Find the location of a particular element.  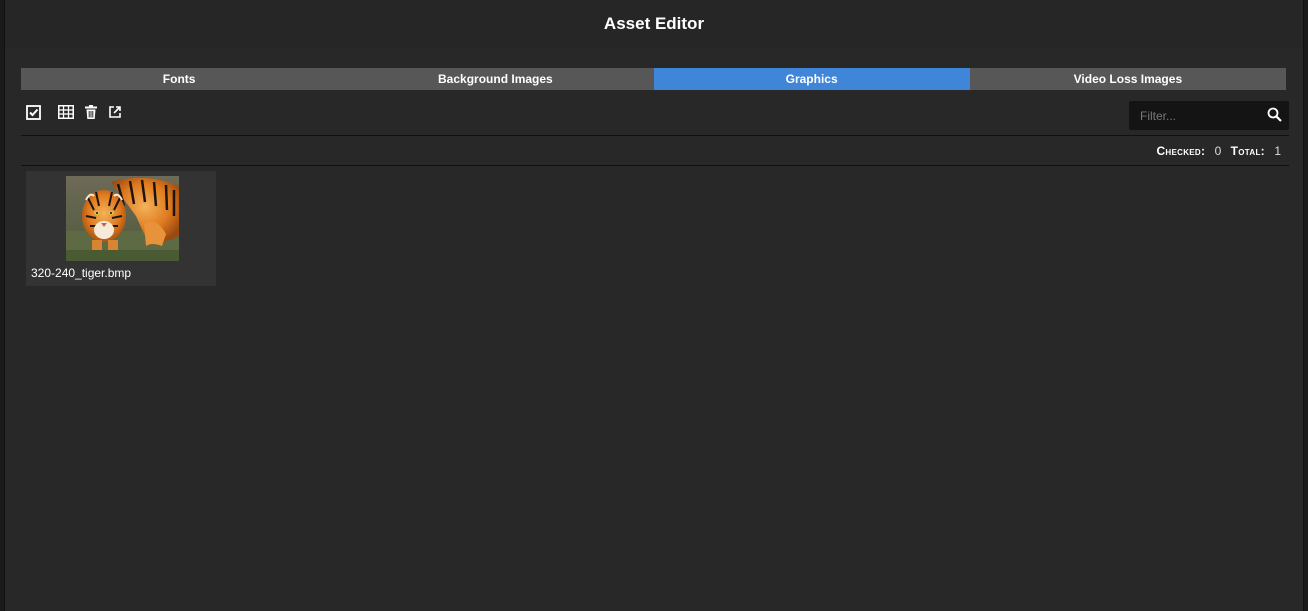

asset-grid: 320-240_tiger.bmp is located at coordinates (121, 228).